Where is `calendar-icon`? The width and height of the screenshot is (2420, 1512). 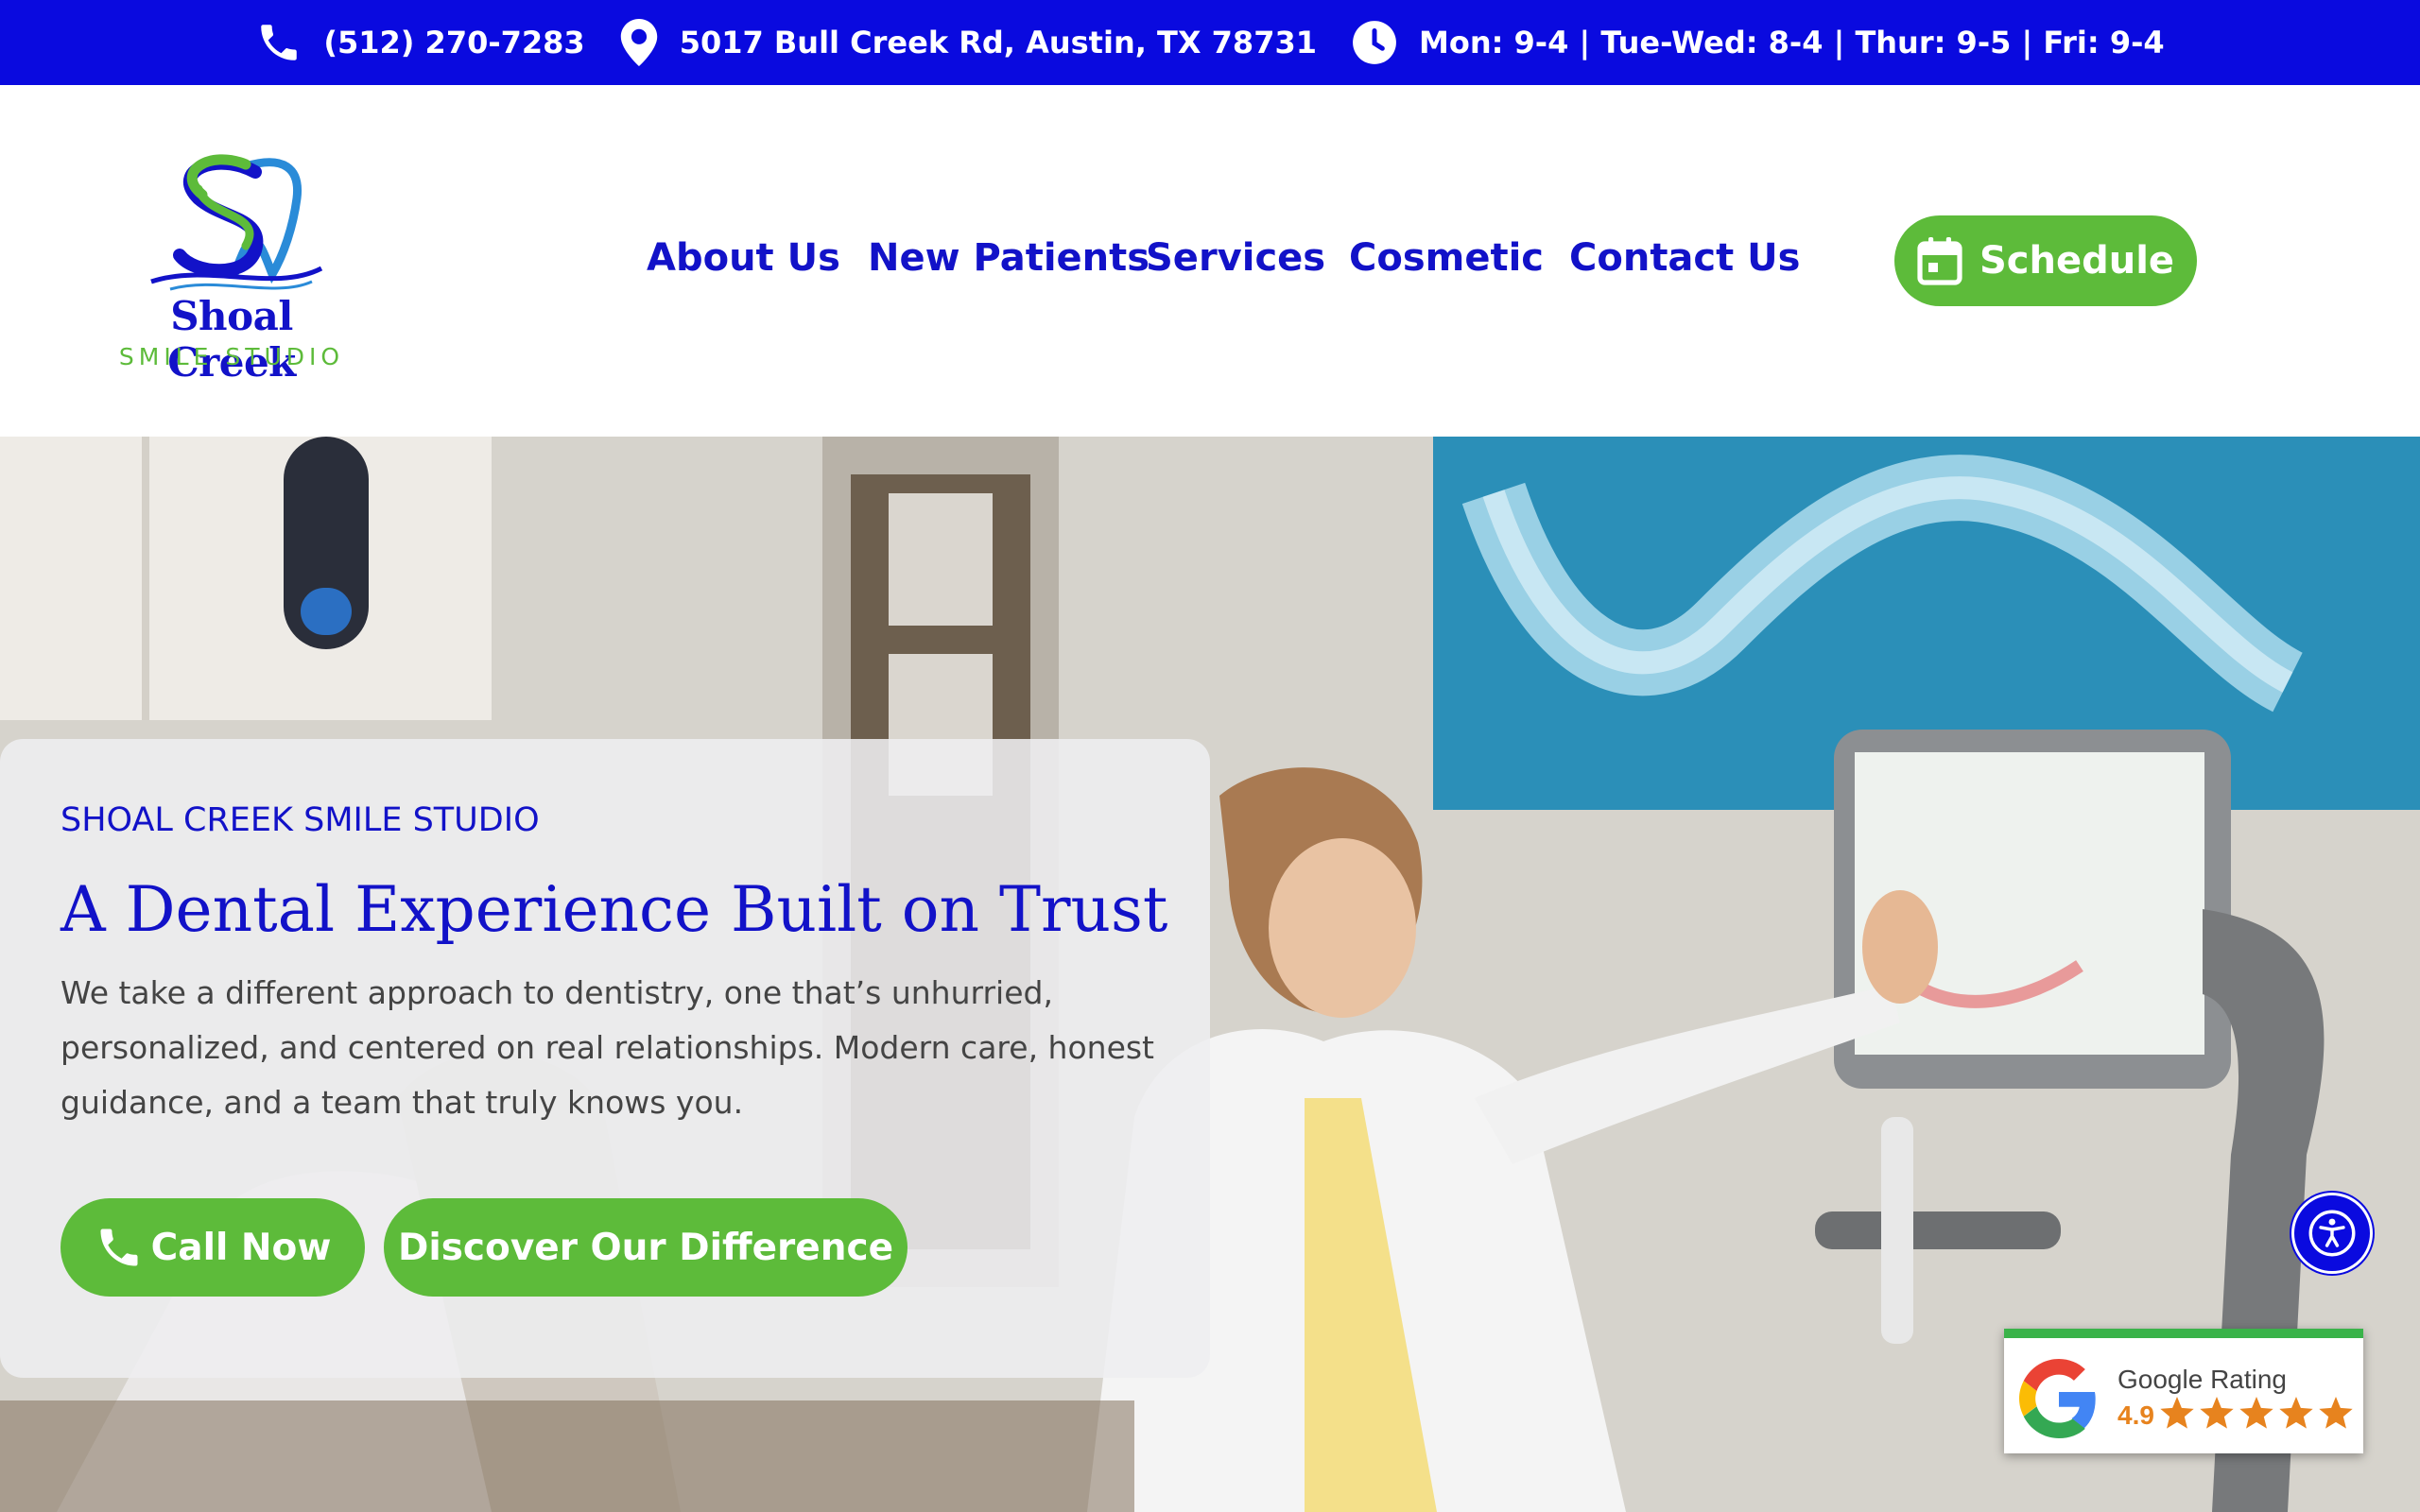 calendar-icon is located at coordinates (1940, 261).